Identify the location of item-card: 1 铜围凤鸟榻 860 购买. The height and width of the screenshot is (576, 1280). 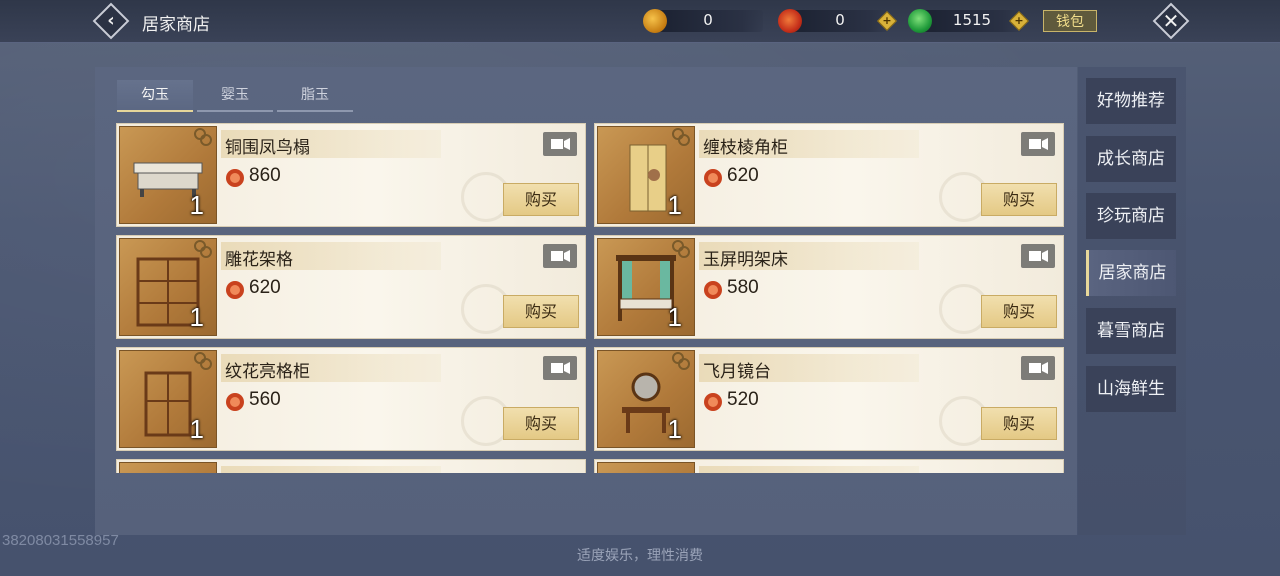
(351, 175).